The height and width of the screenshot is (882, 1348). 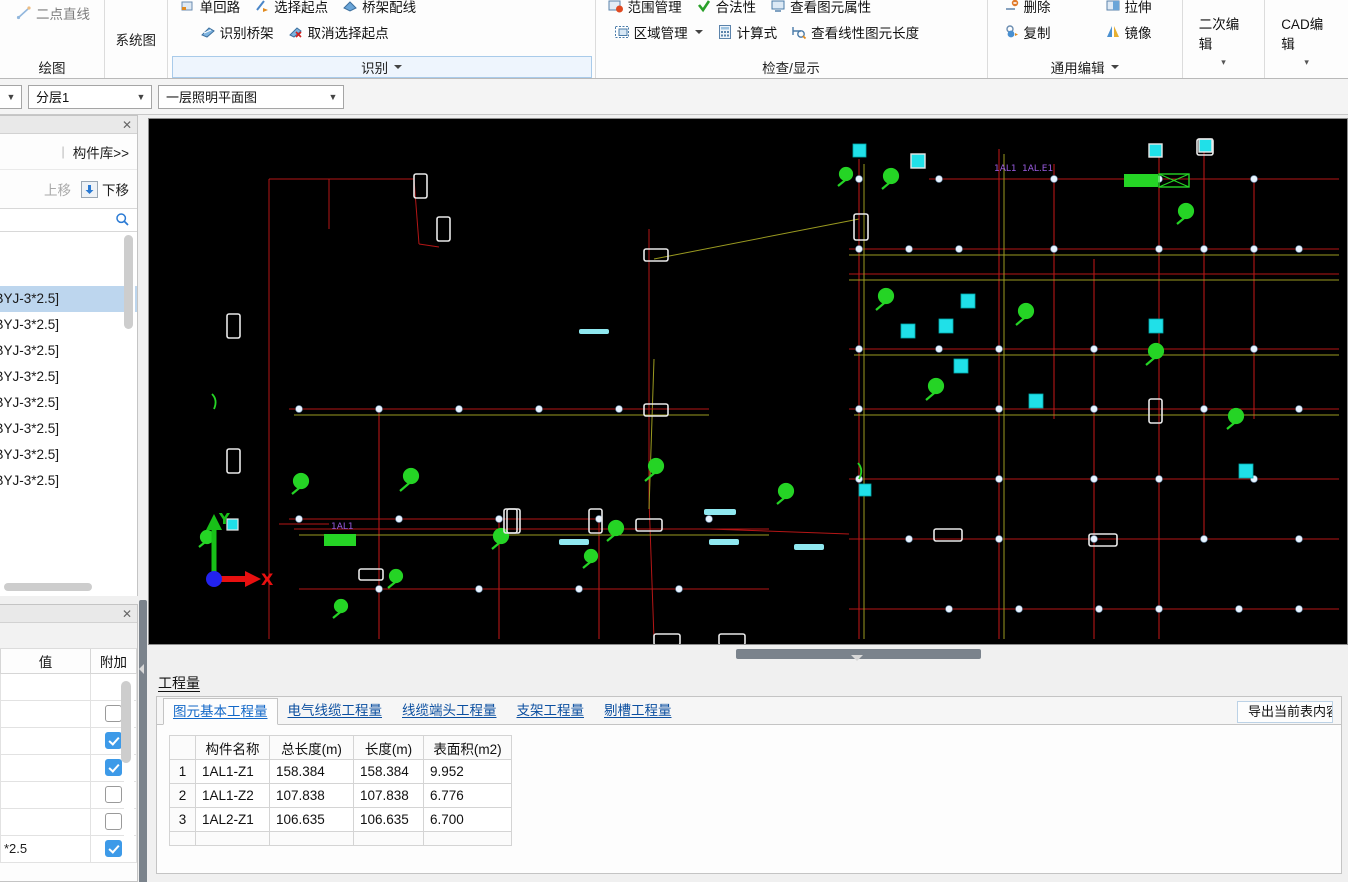 What do you see at coordinates (101, 152) in the screenshot?
I see `component-library-link: 构件库>>` at bounding box center [101, 152].